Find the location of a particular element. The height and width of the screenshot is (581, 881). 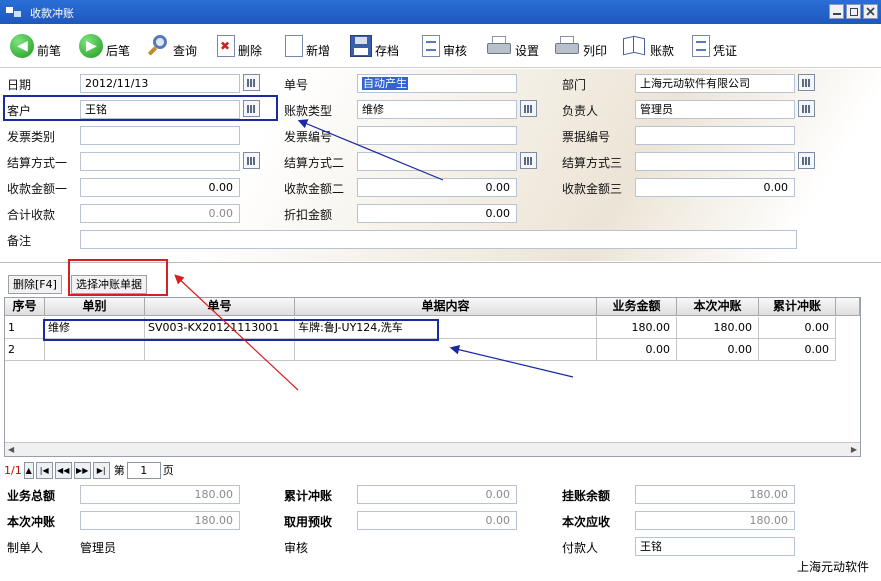

settle3-picker-icon is located at coordinates (806, 160).